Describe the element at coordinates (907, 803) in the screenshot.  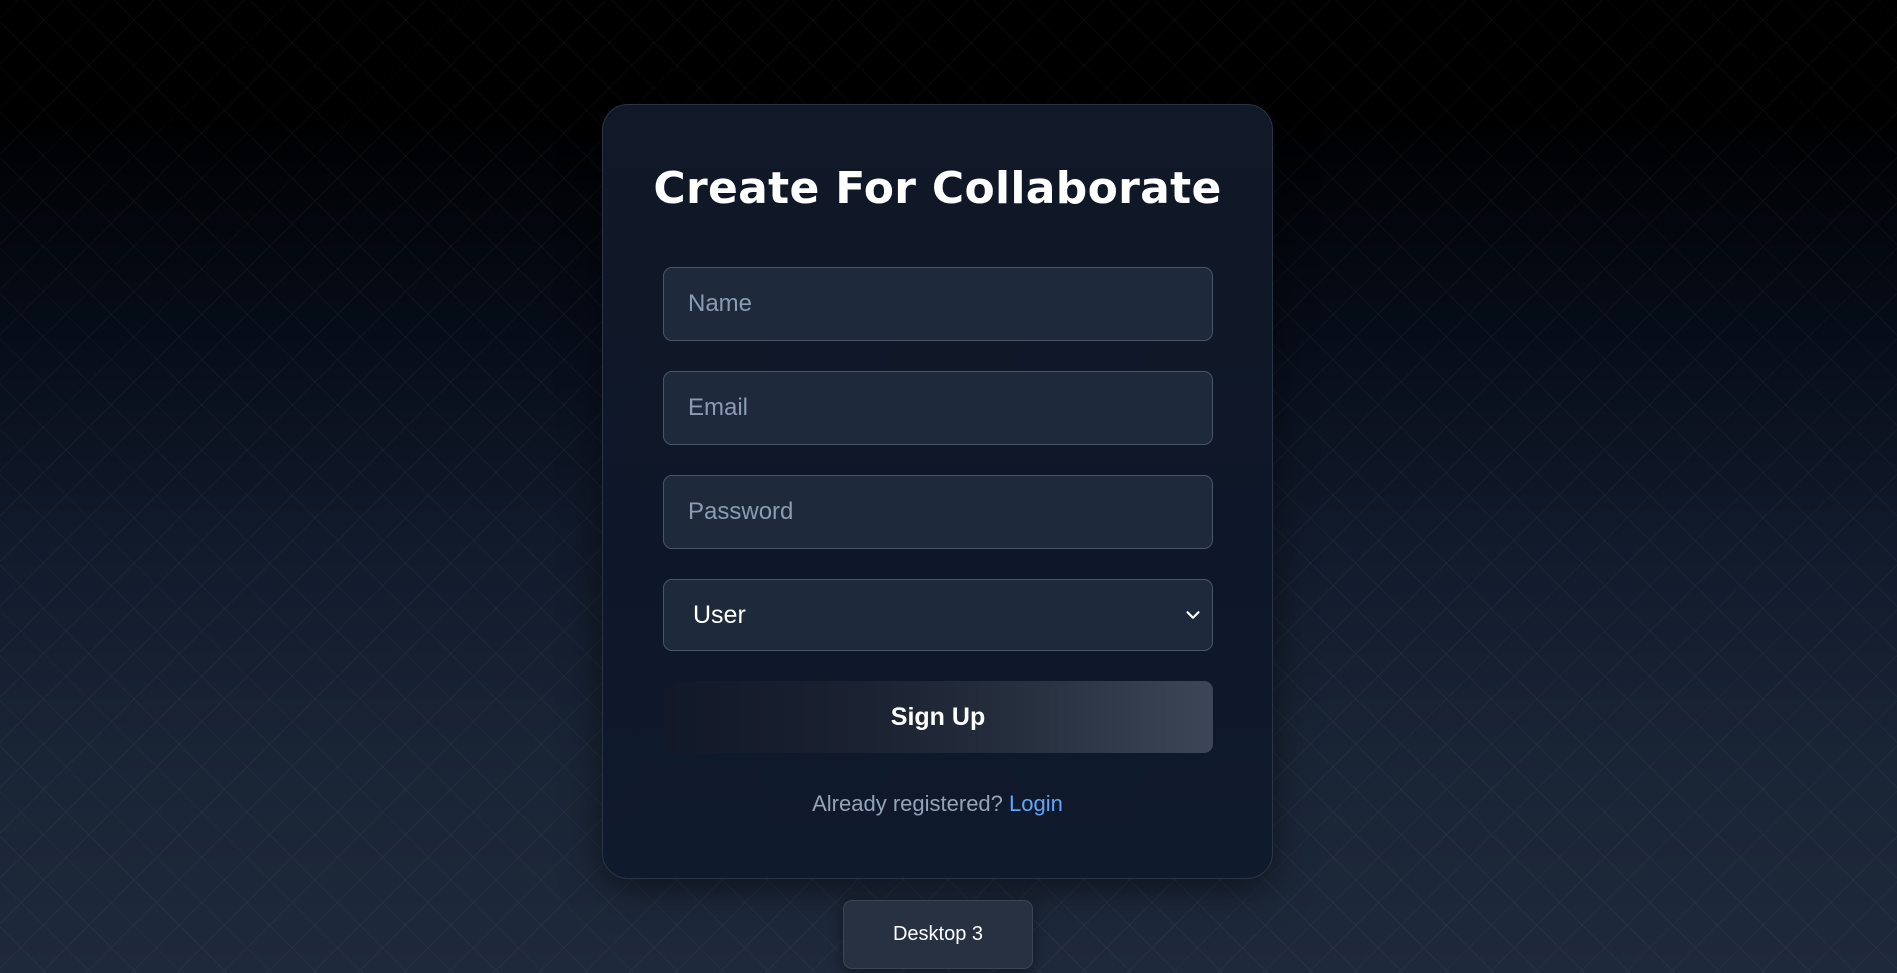
I see `login-prompt-text: Already registered?` at that location.